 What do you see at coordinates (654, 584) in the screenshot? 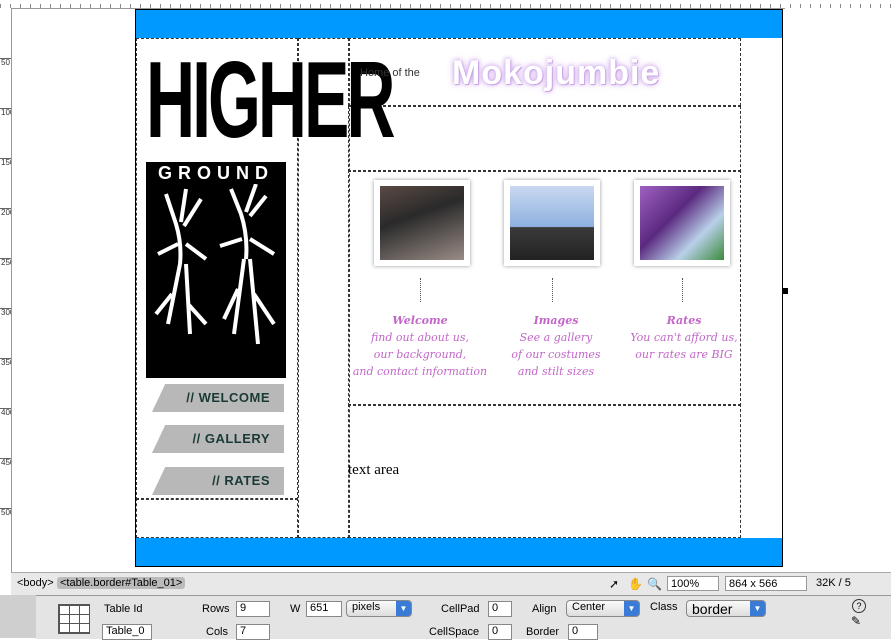
I see `zoom-tool-icon: 🔍` at bounding box center [654, 584].